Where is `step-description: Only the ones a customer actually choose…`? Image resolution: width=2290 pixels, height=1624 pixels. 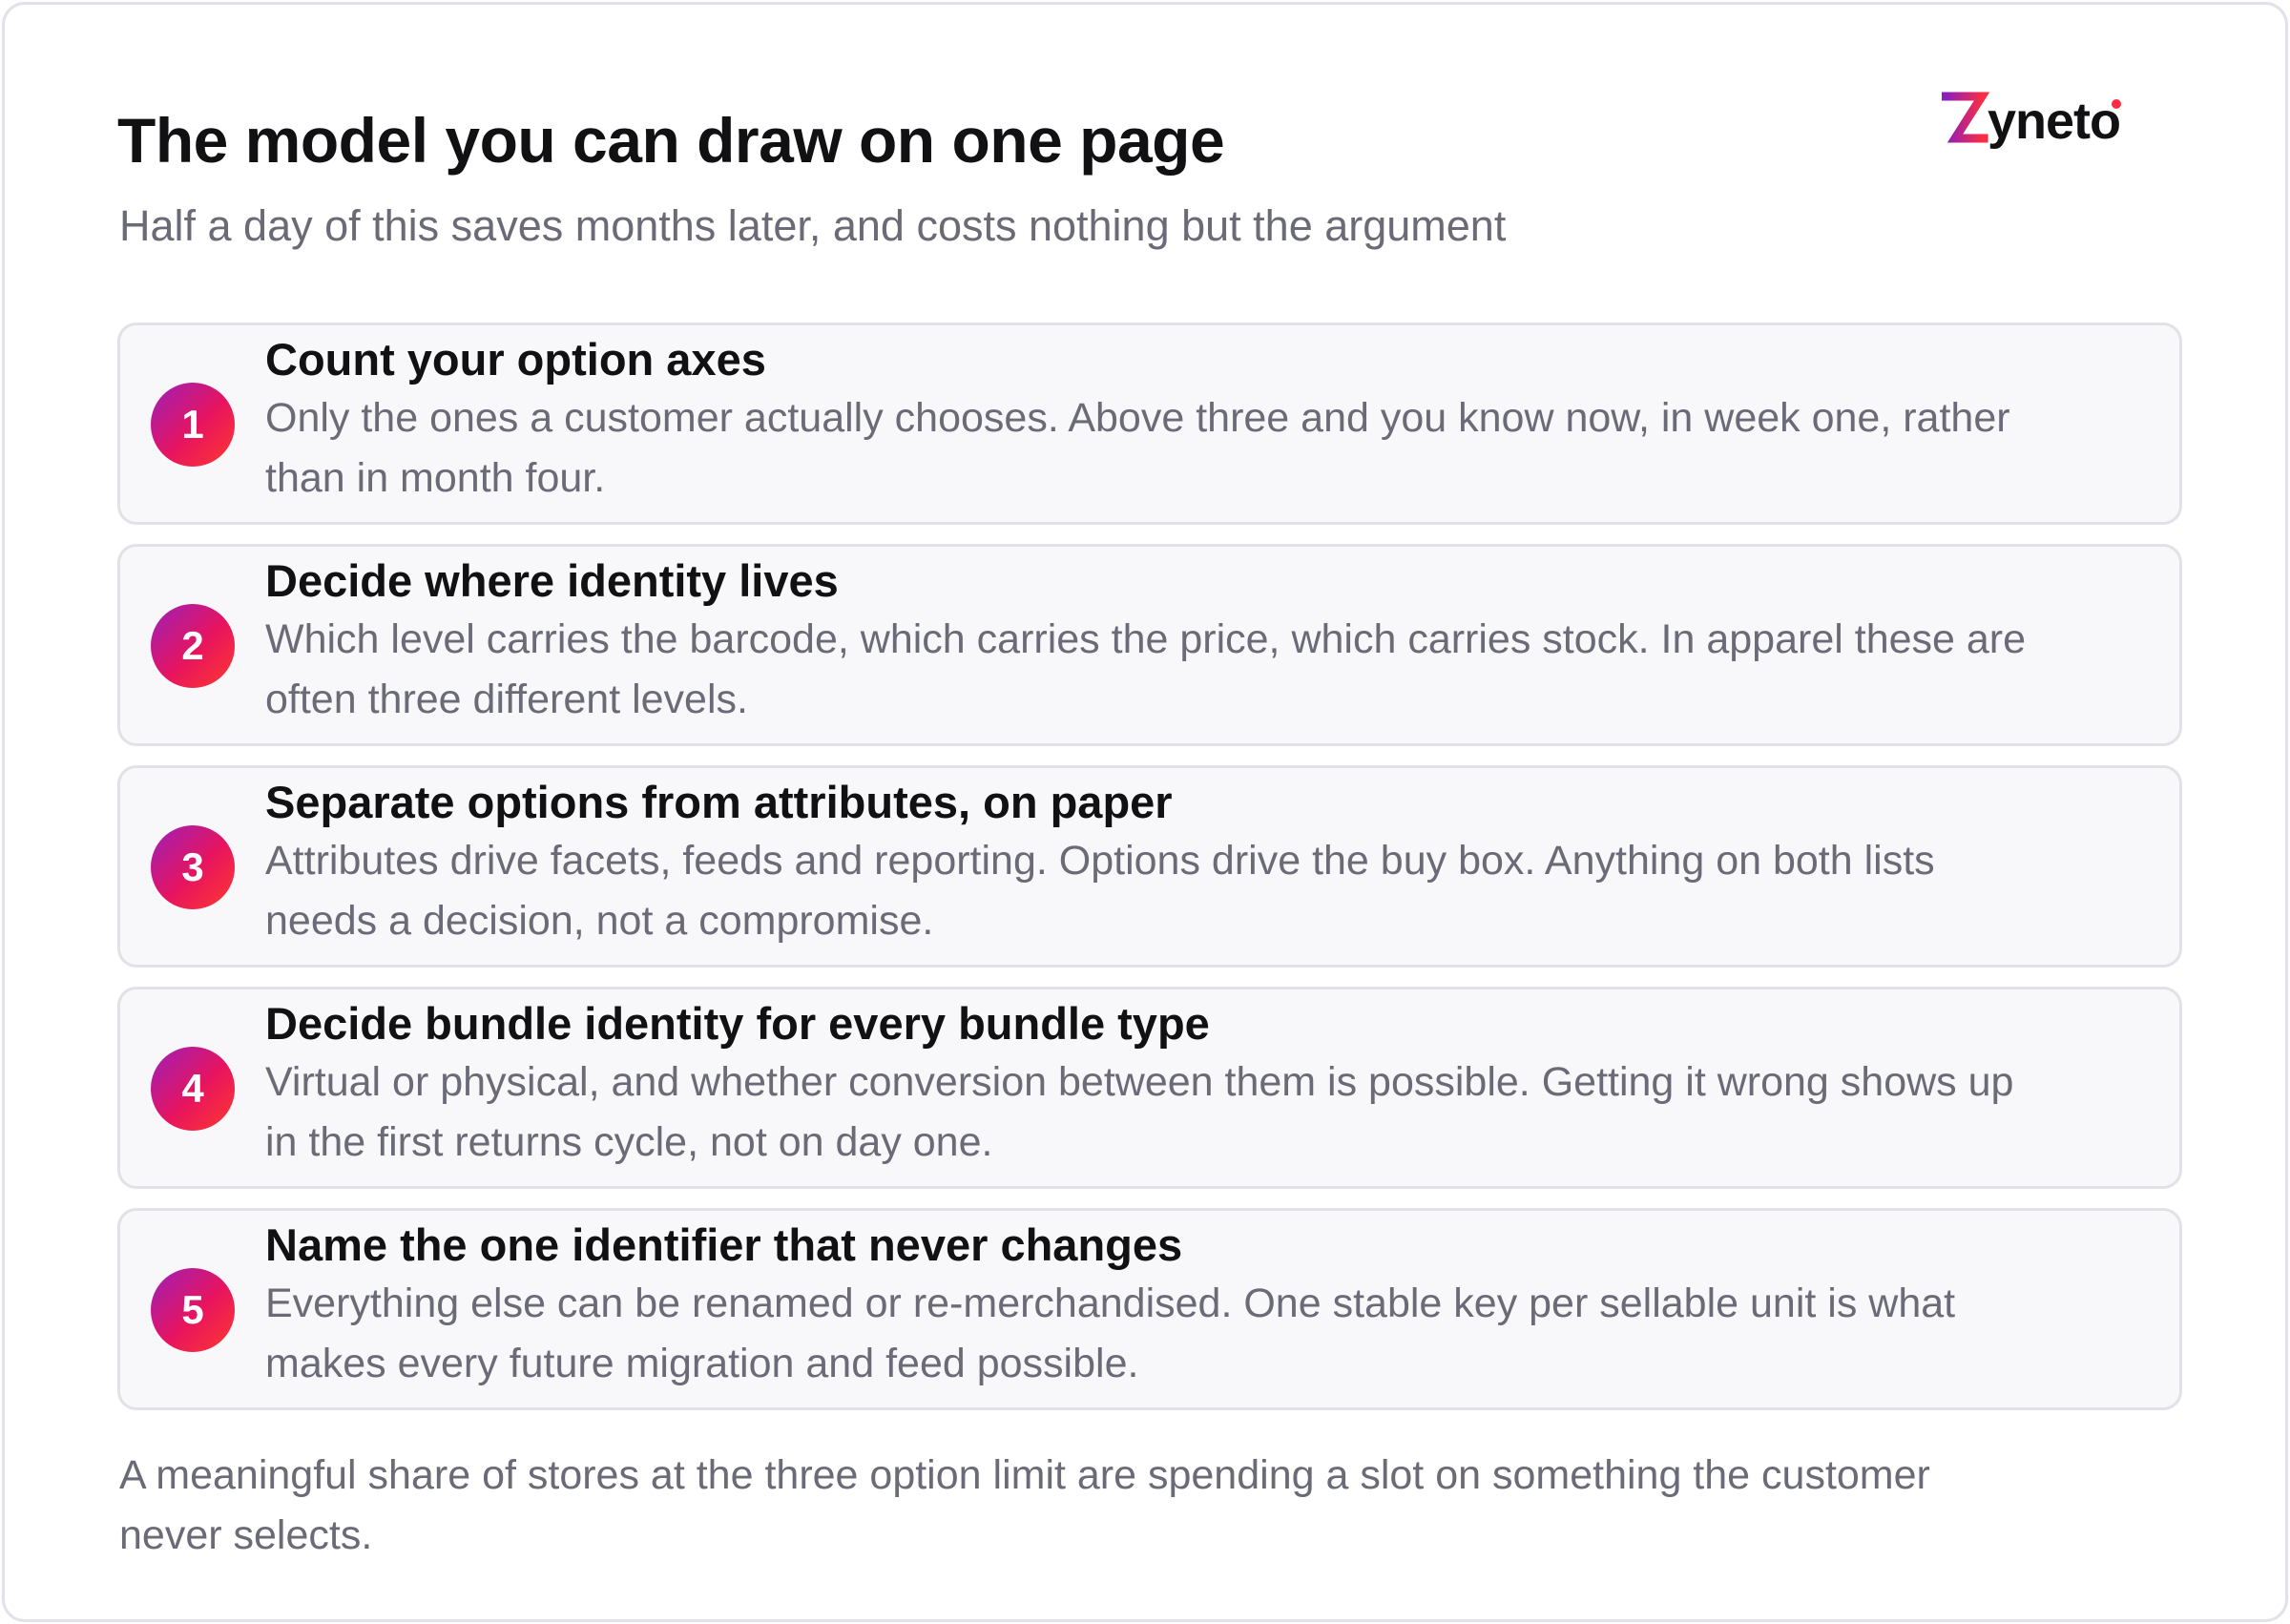 step-description: Only the ones a customer actually choose… is located at coordinates (1137, 448).